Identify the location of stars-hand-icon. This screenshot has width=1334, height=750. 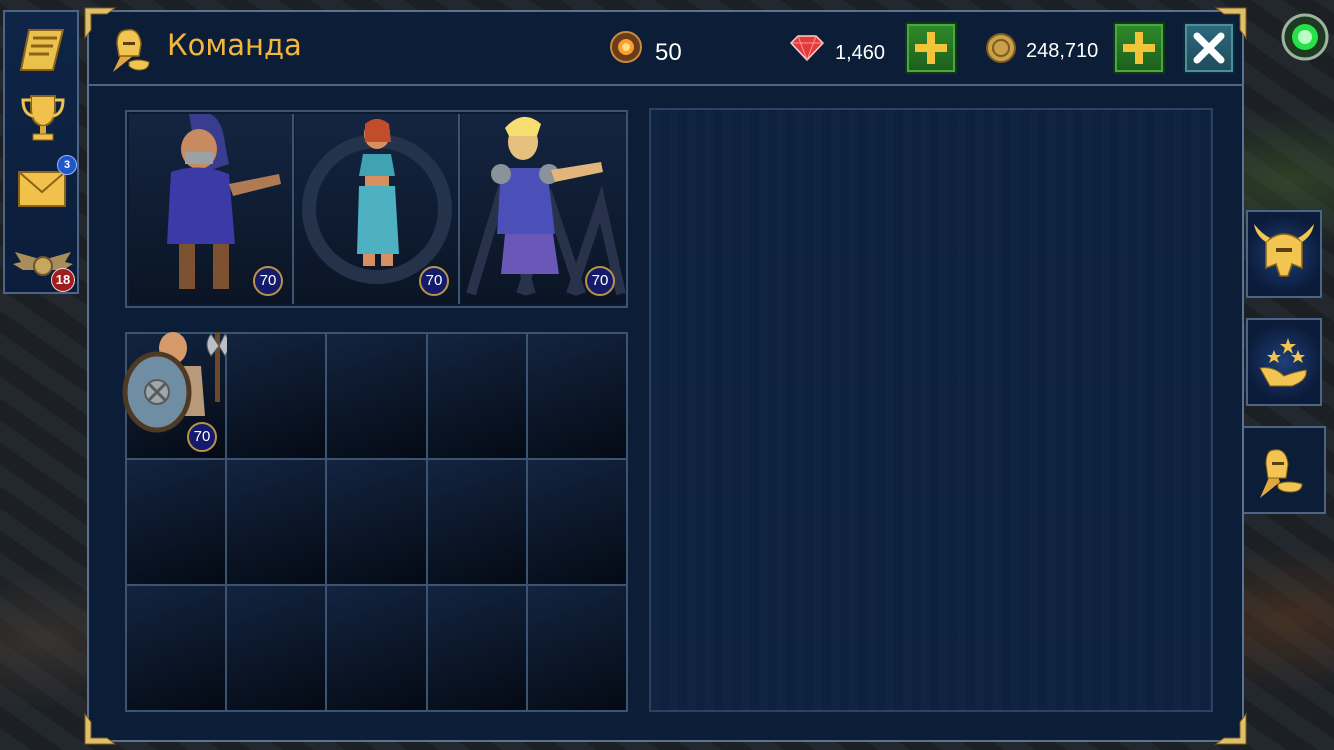
(1283, 362).